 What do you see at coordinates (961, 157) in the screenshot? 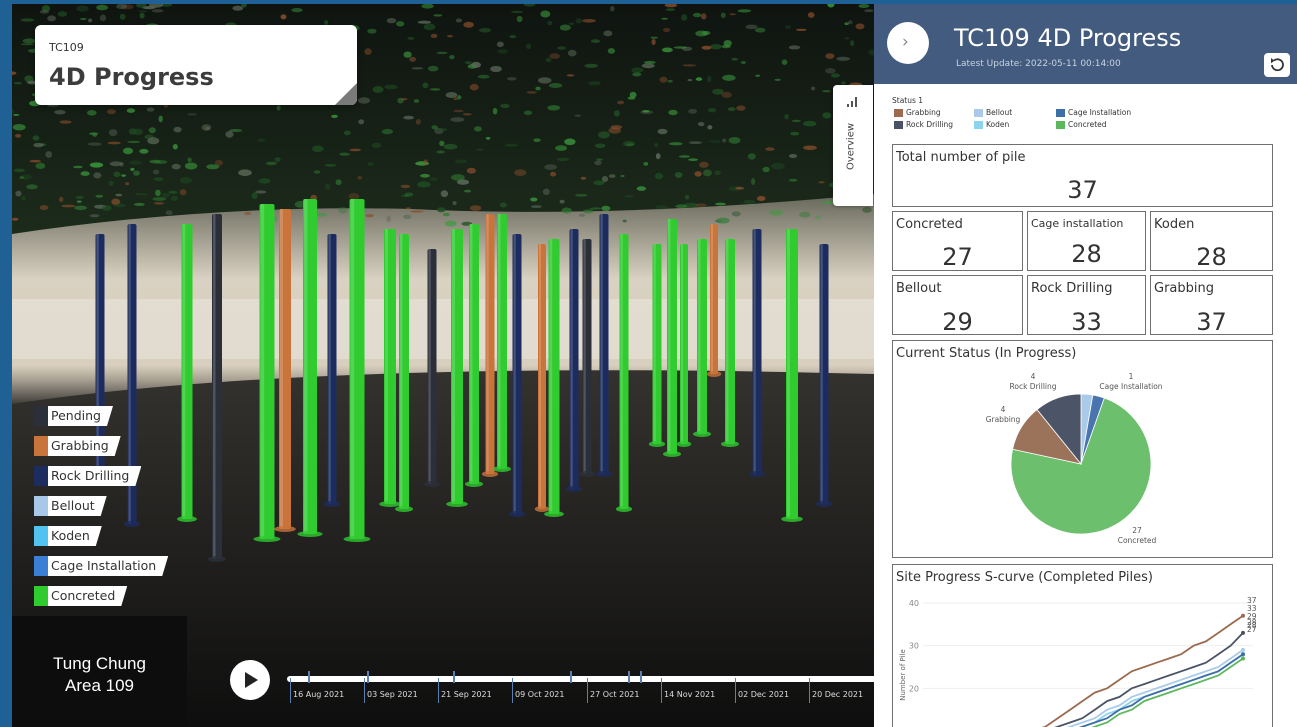
I see `card-label: Total number of pile` at bounding box center [961, 157].